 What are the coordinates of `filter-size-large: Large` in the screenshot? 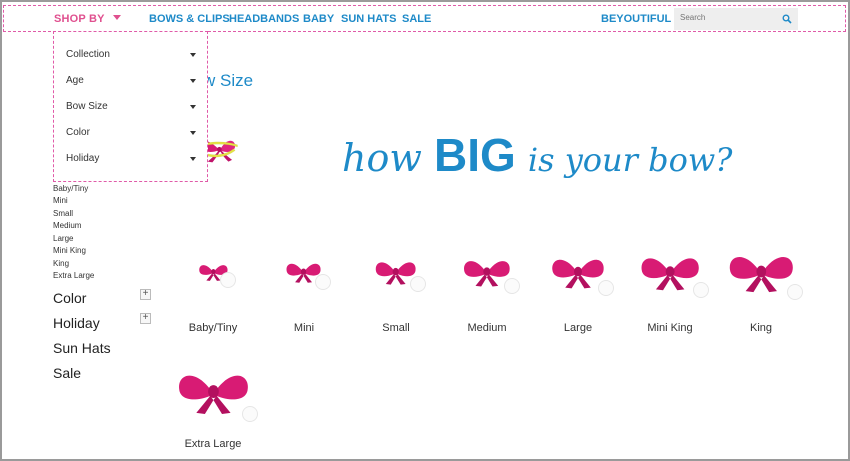 It's located at (63, 238).